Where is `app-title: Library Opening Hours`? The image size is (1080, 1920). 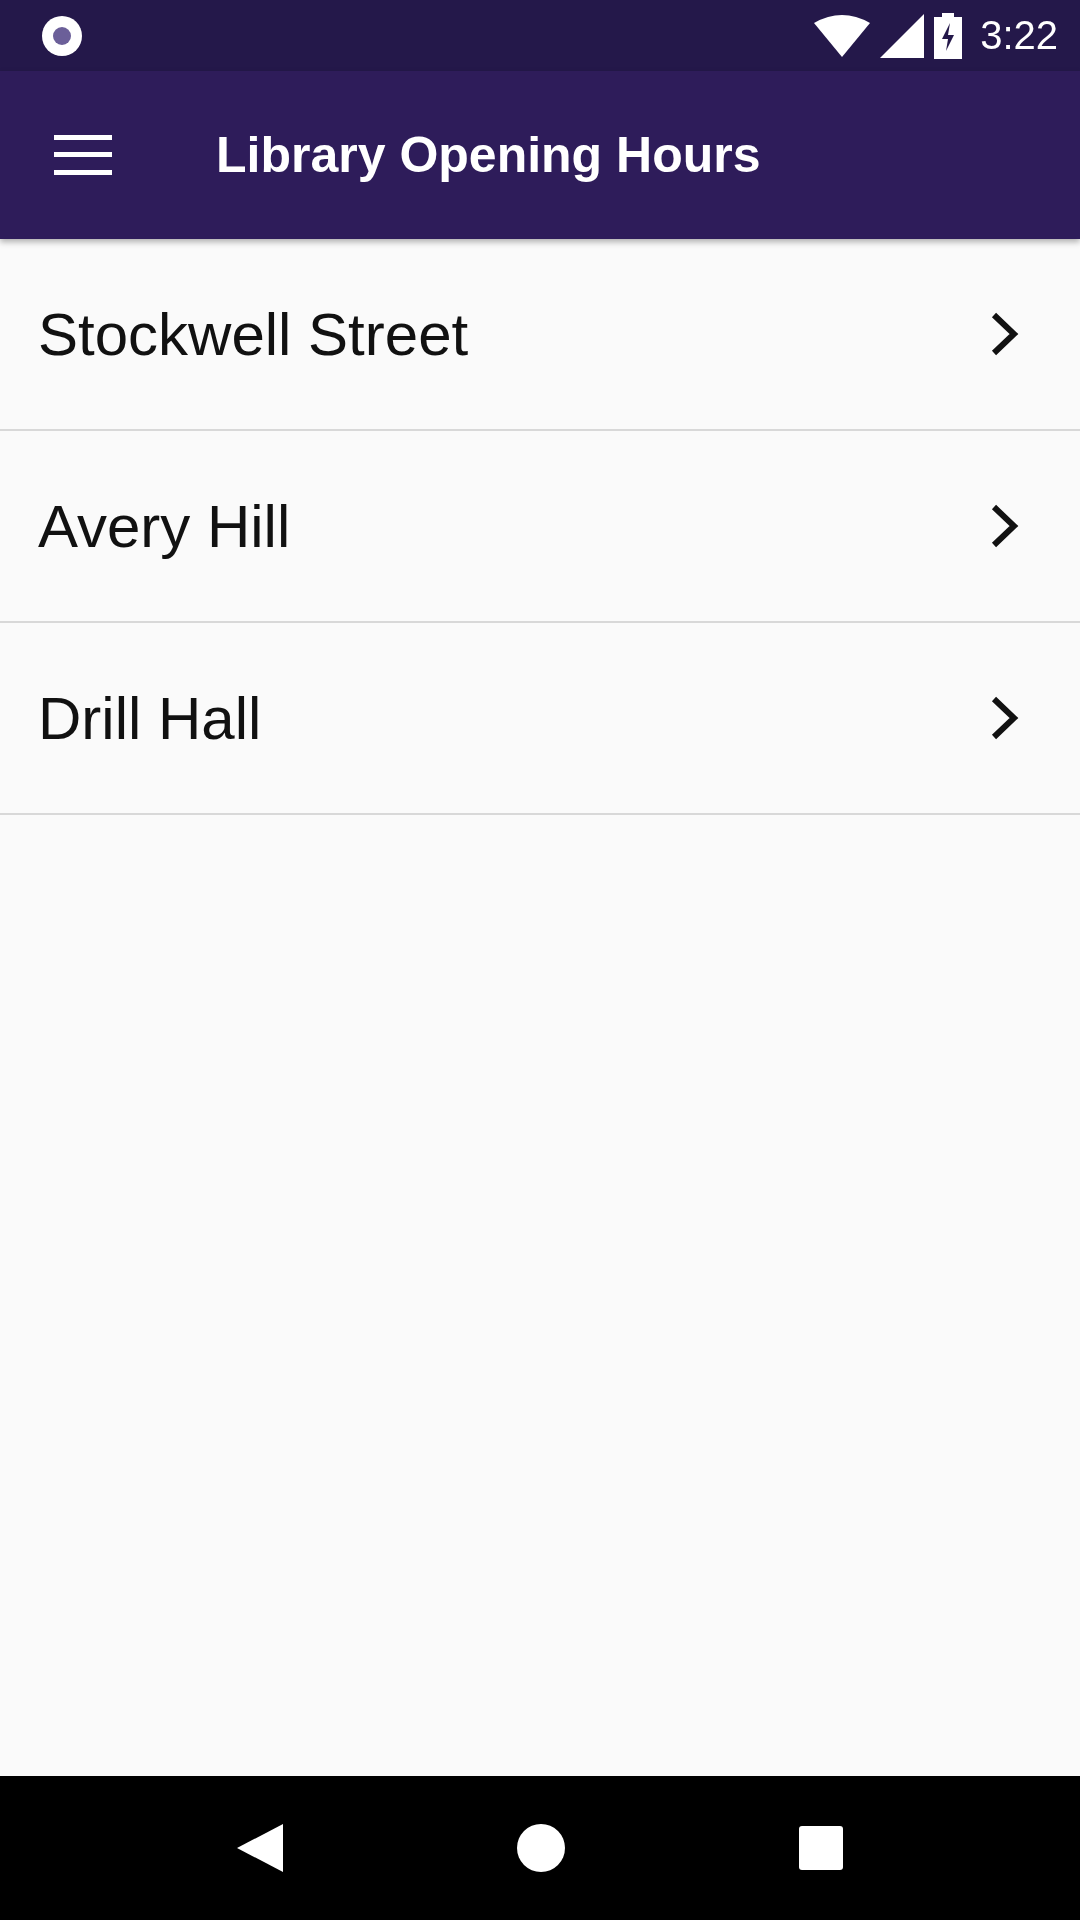 app-title: Library Opening Hours is located at coordinates (488, 155).